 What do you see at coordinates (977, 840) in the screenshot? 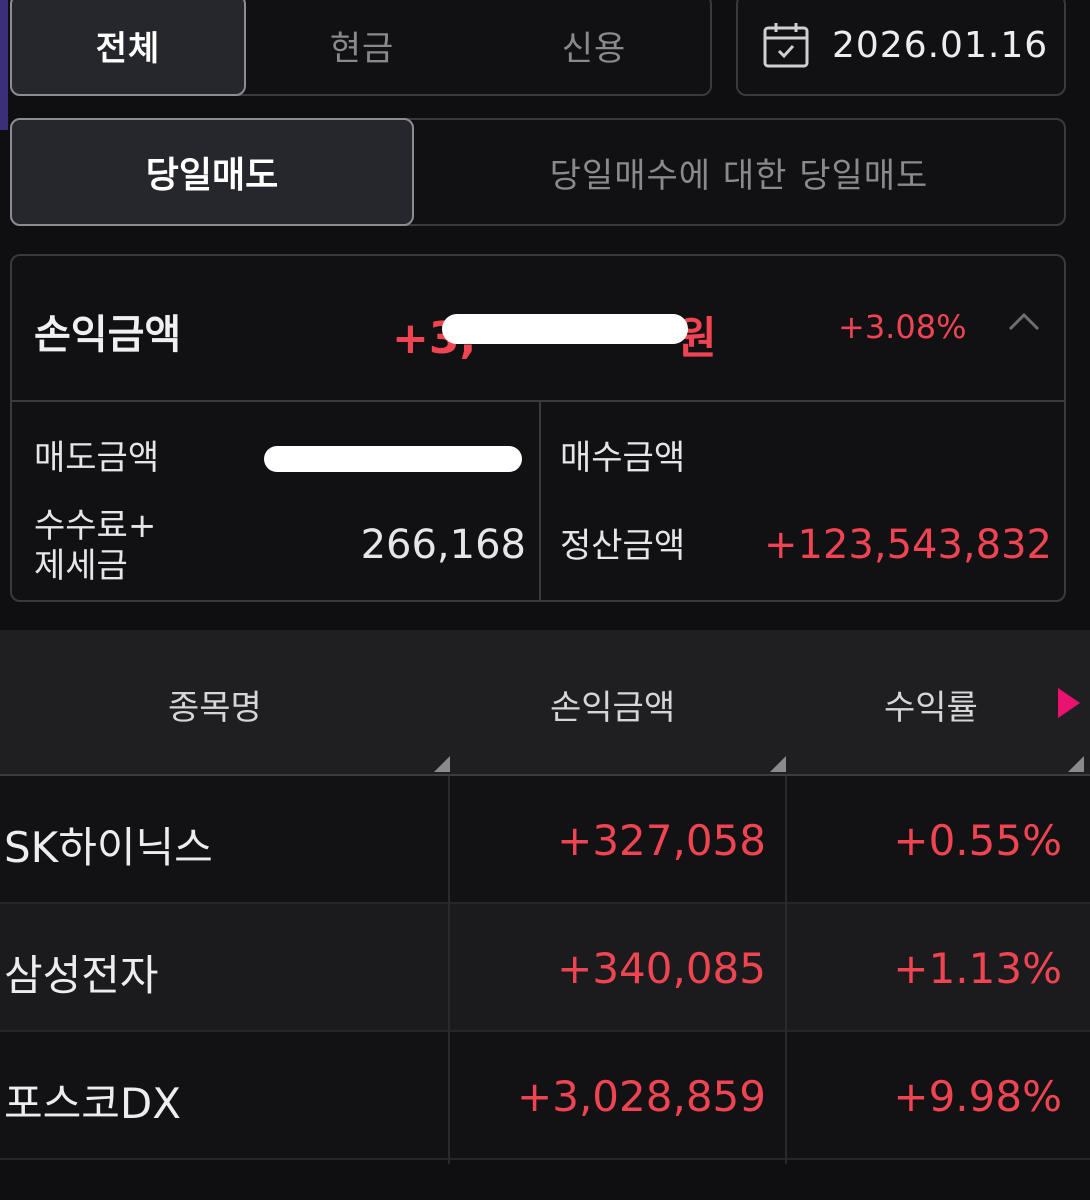
I see `stock-rate: +0.55%` at bounding box center [977, 840].